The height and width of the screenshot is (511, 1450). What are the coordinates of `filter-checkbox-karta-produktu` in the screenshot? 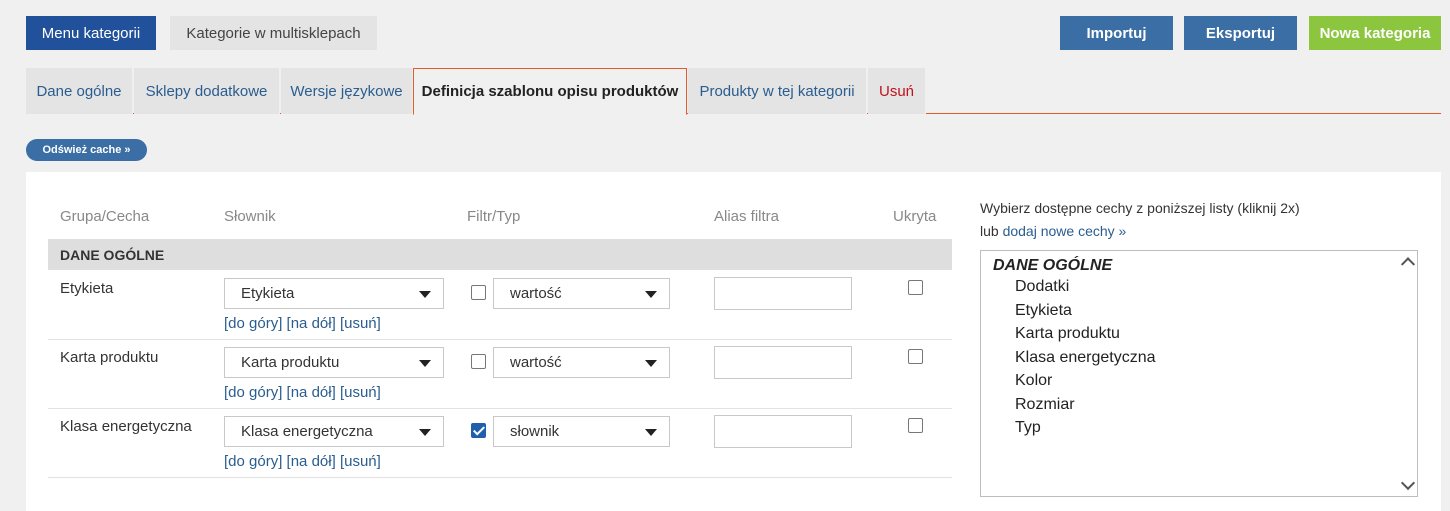 It's located at (478, 361).